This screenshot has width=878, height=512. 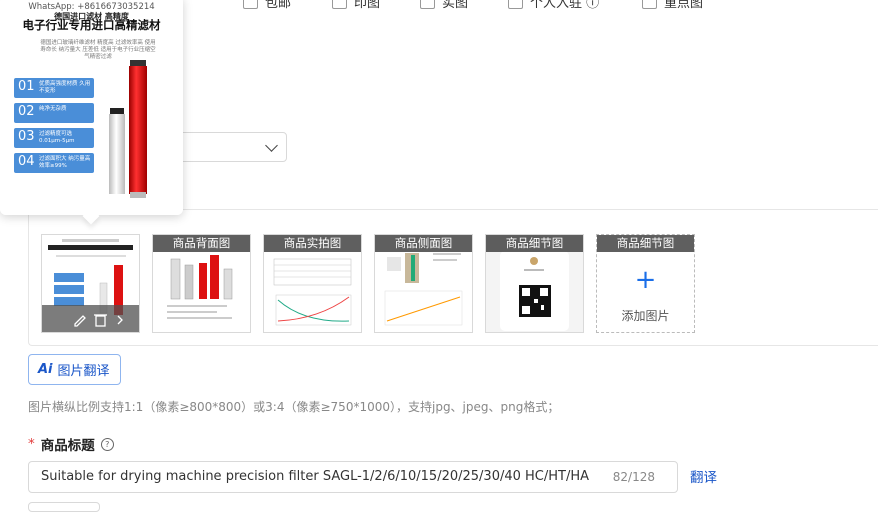 I want to click on feature-badge: 01 优质高强度材质 久用不变形, so click(x=54, y=88).